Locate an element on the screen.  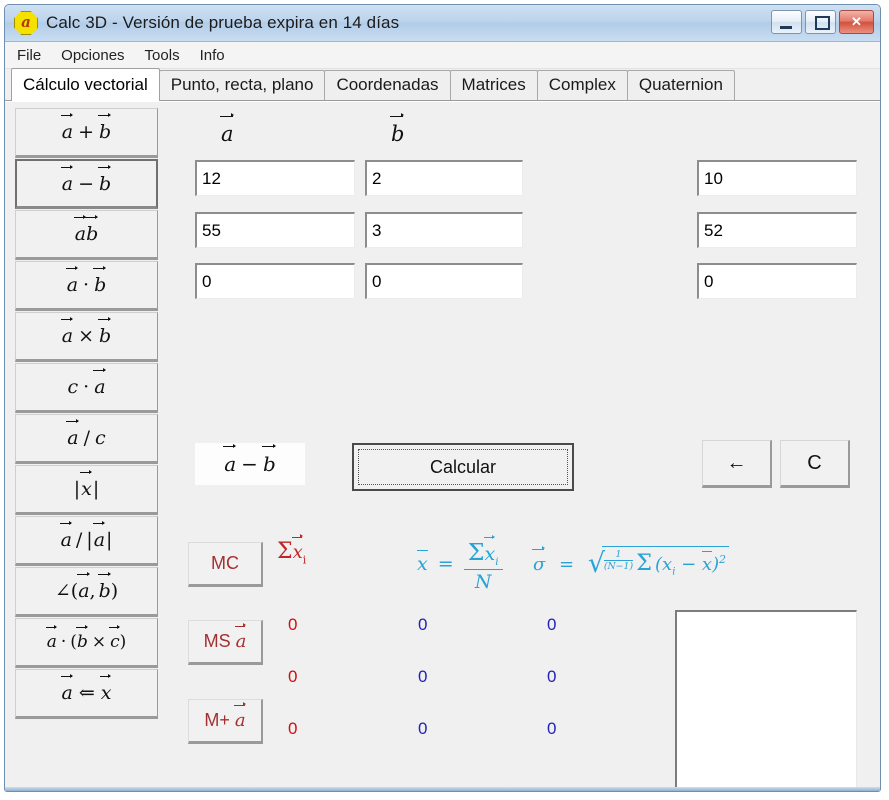
memory-clear-button: MC is located at coordinates (225, 564).